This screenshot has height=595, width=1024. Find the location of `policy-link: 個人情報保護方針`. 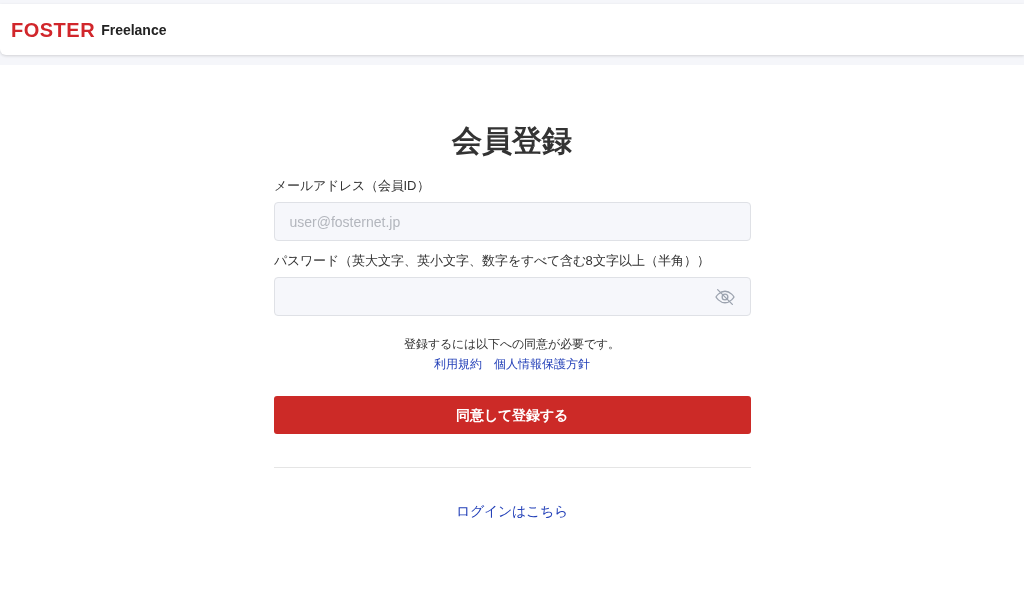

policy-link: 個人情報保護方針 is located at coordinates (542, 364).